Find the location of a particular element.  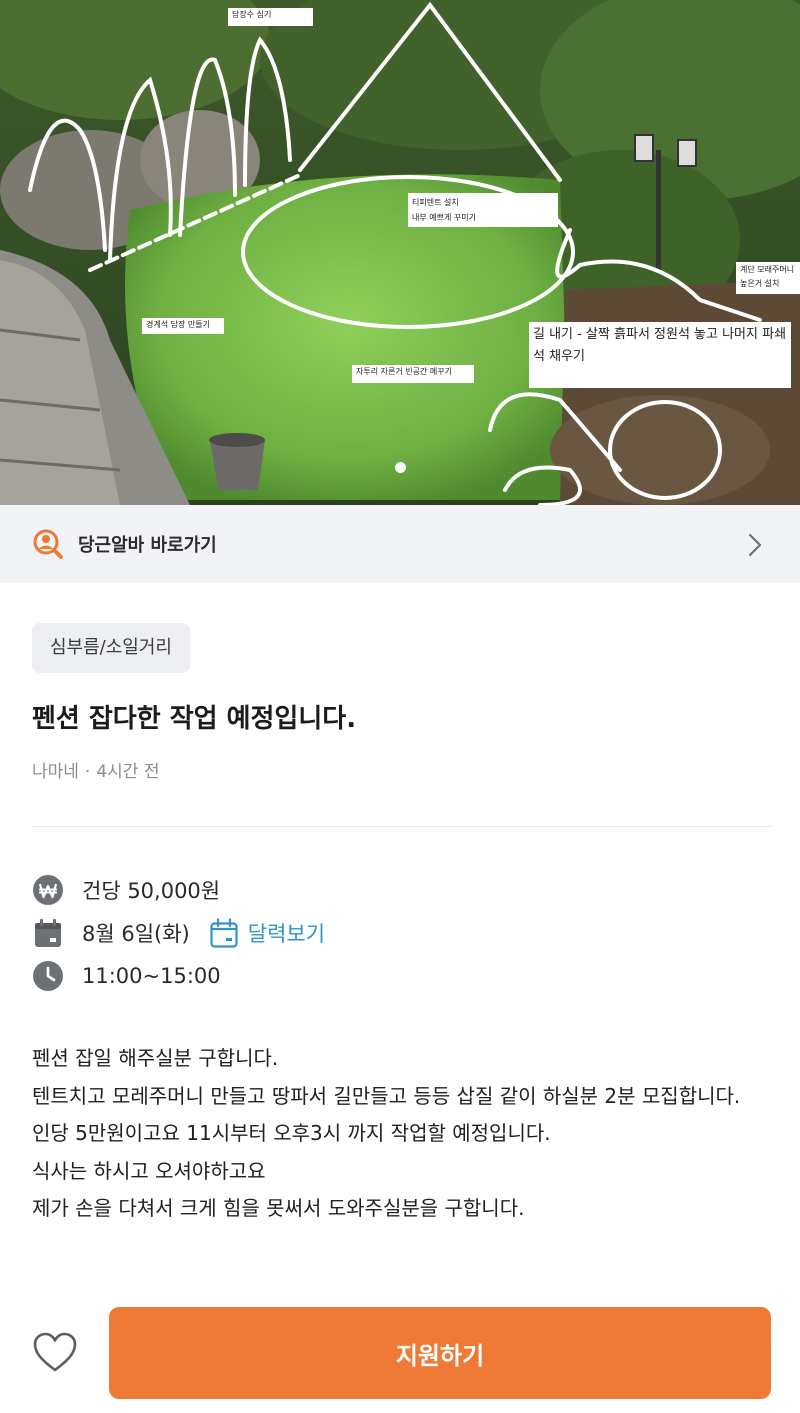

hours-text: 11:00~15:00 is located at coordinates (151, 976).